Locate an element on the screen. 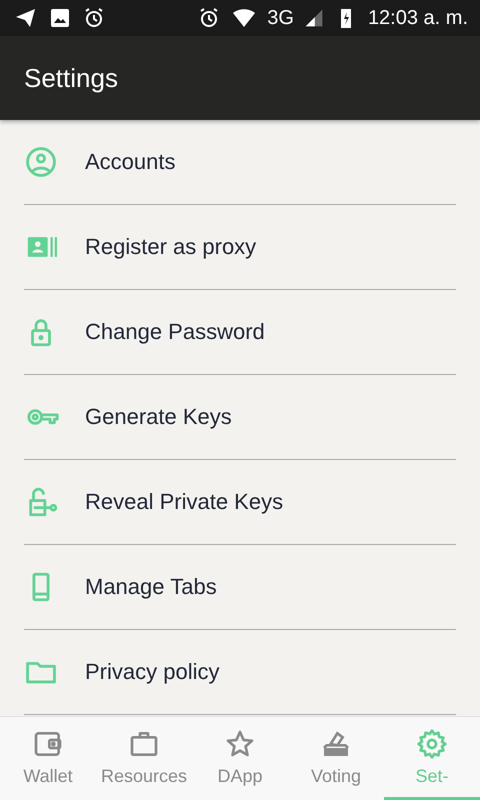 This screenshot has width=480, height=800. screen-title: Settings is located at coordinates (71, 78).